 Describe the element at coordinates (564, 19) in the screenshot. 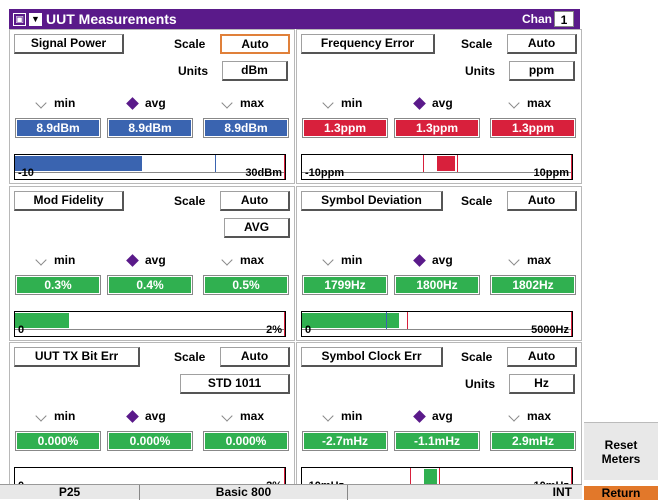

I see `channel-field: 1` at that location.